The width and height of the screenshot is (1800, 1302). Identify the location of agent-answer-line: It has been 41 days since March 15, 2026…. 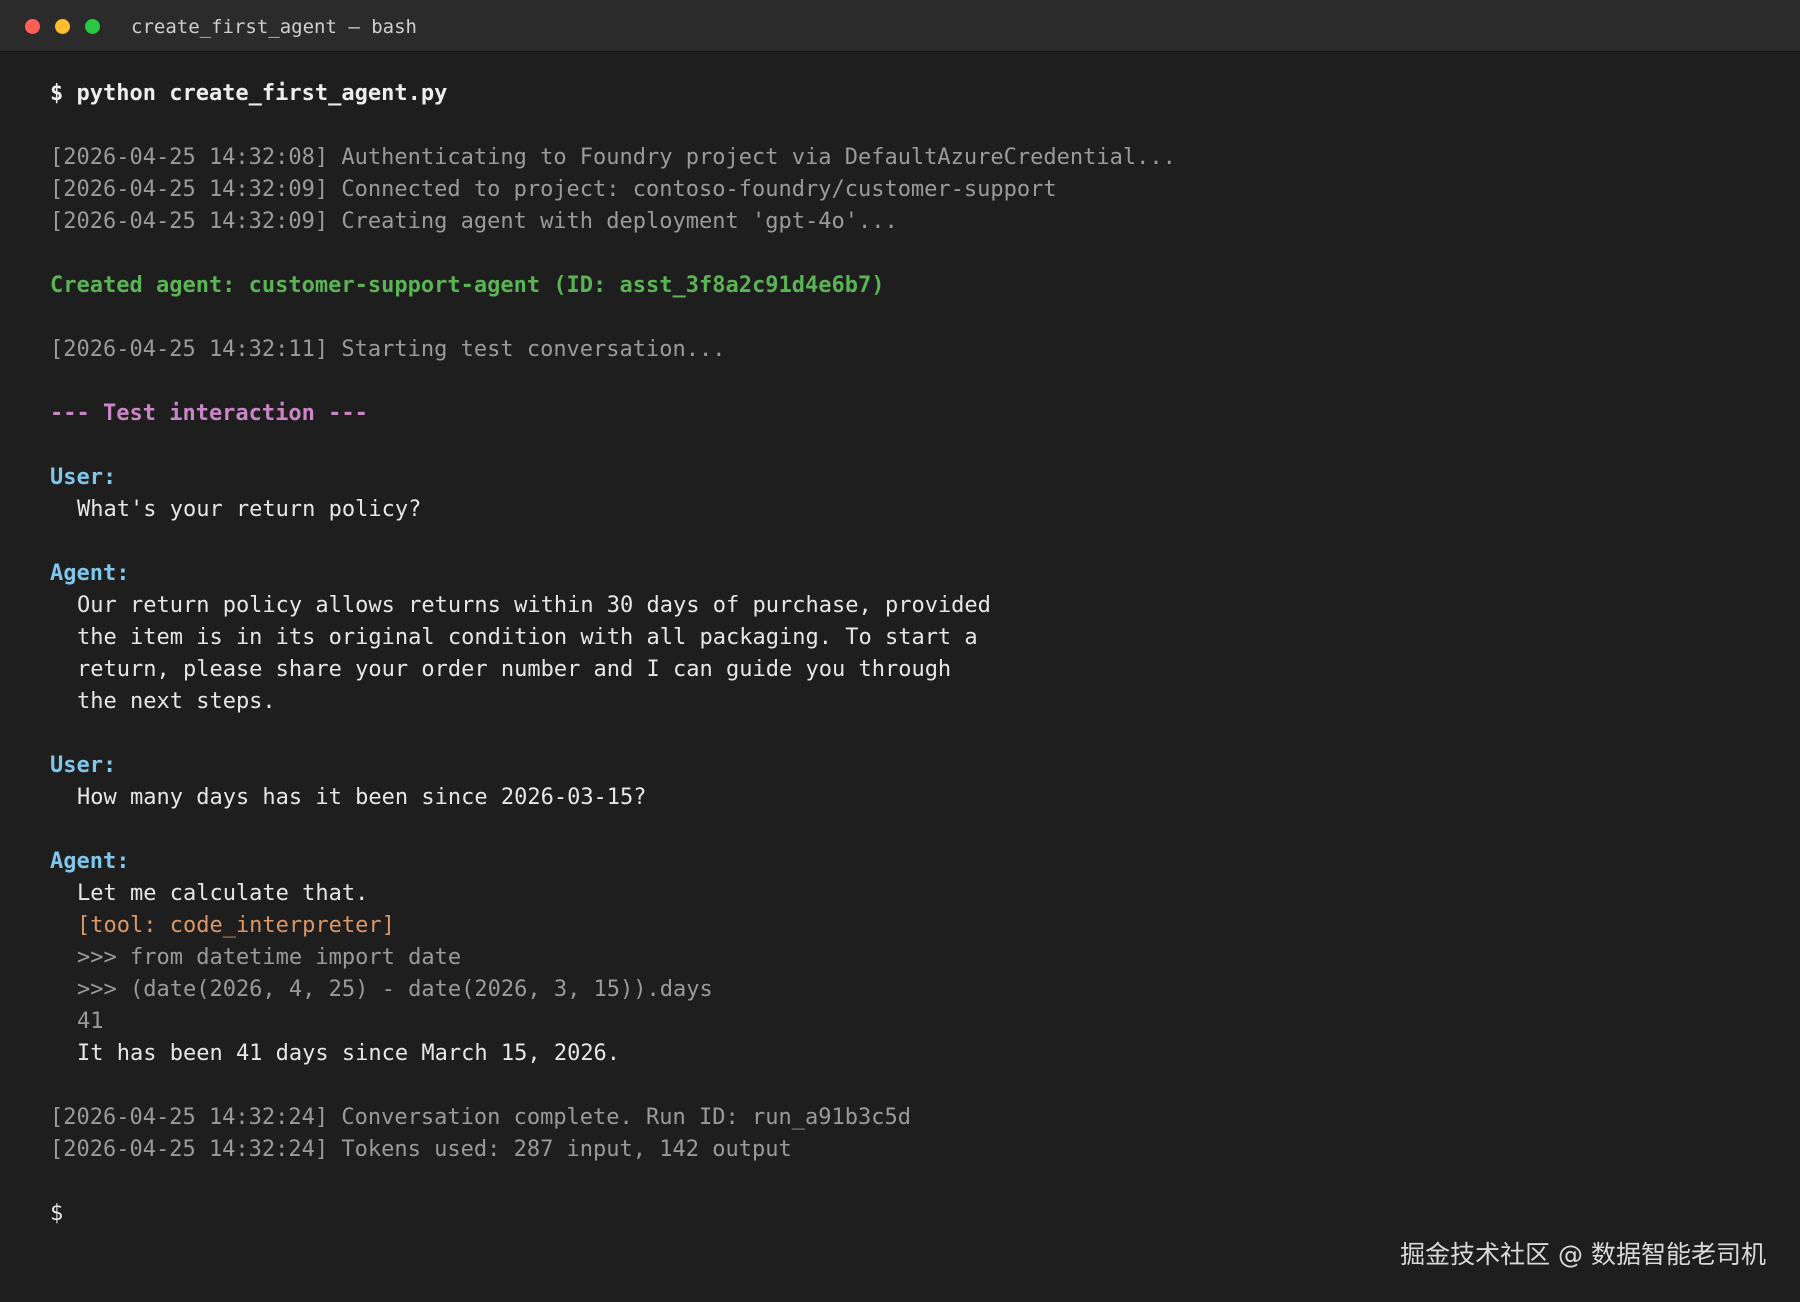
(349, 1053).